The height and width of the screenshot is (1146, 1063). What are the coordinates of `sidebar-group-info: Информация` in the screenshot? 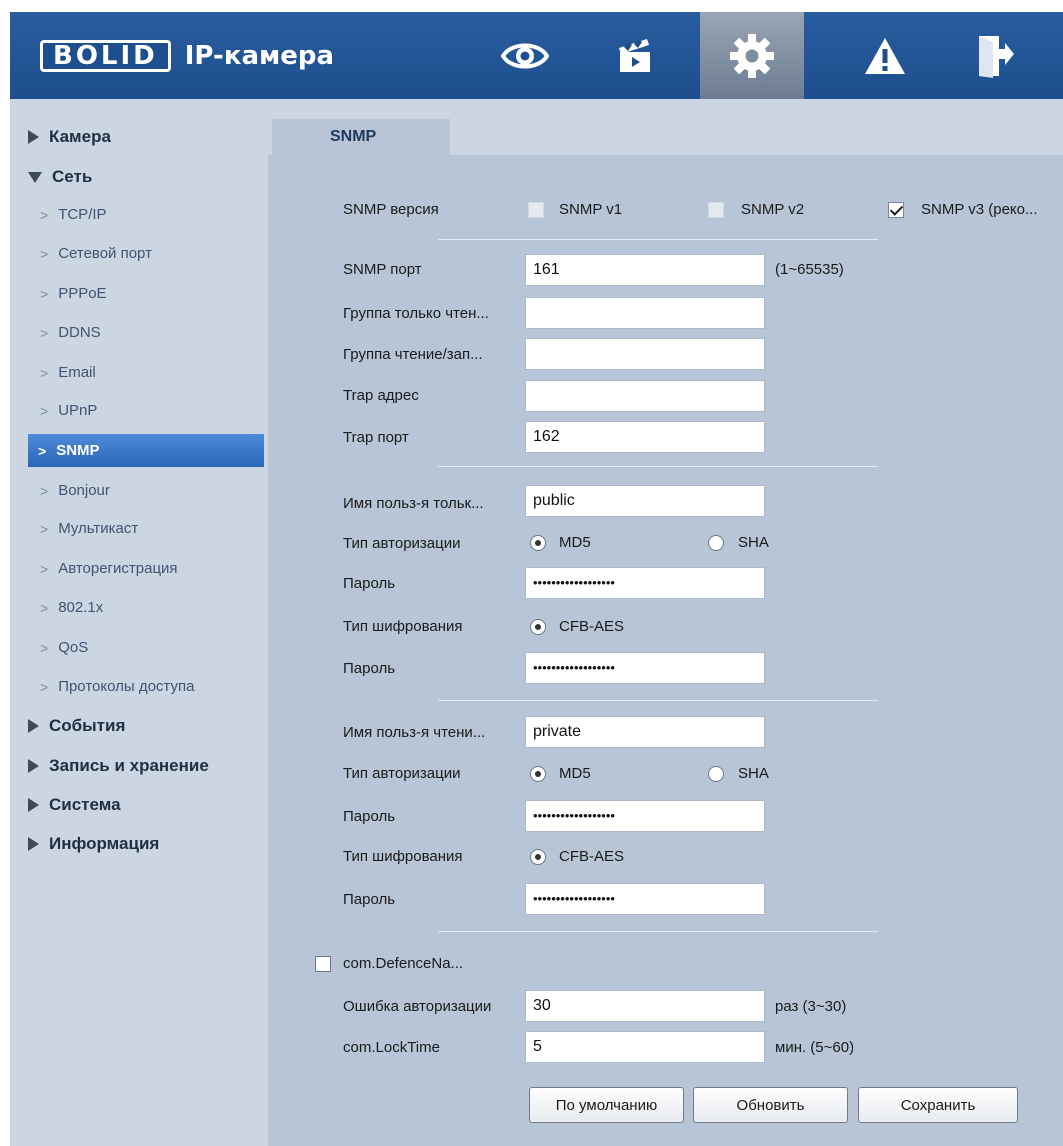 It's located at (93, 844).